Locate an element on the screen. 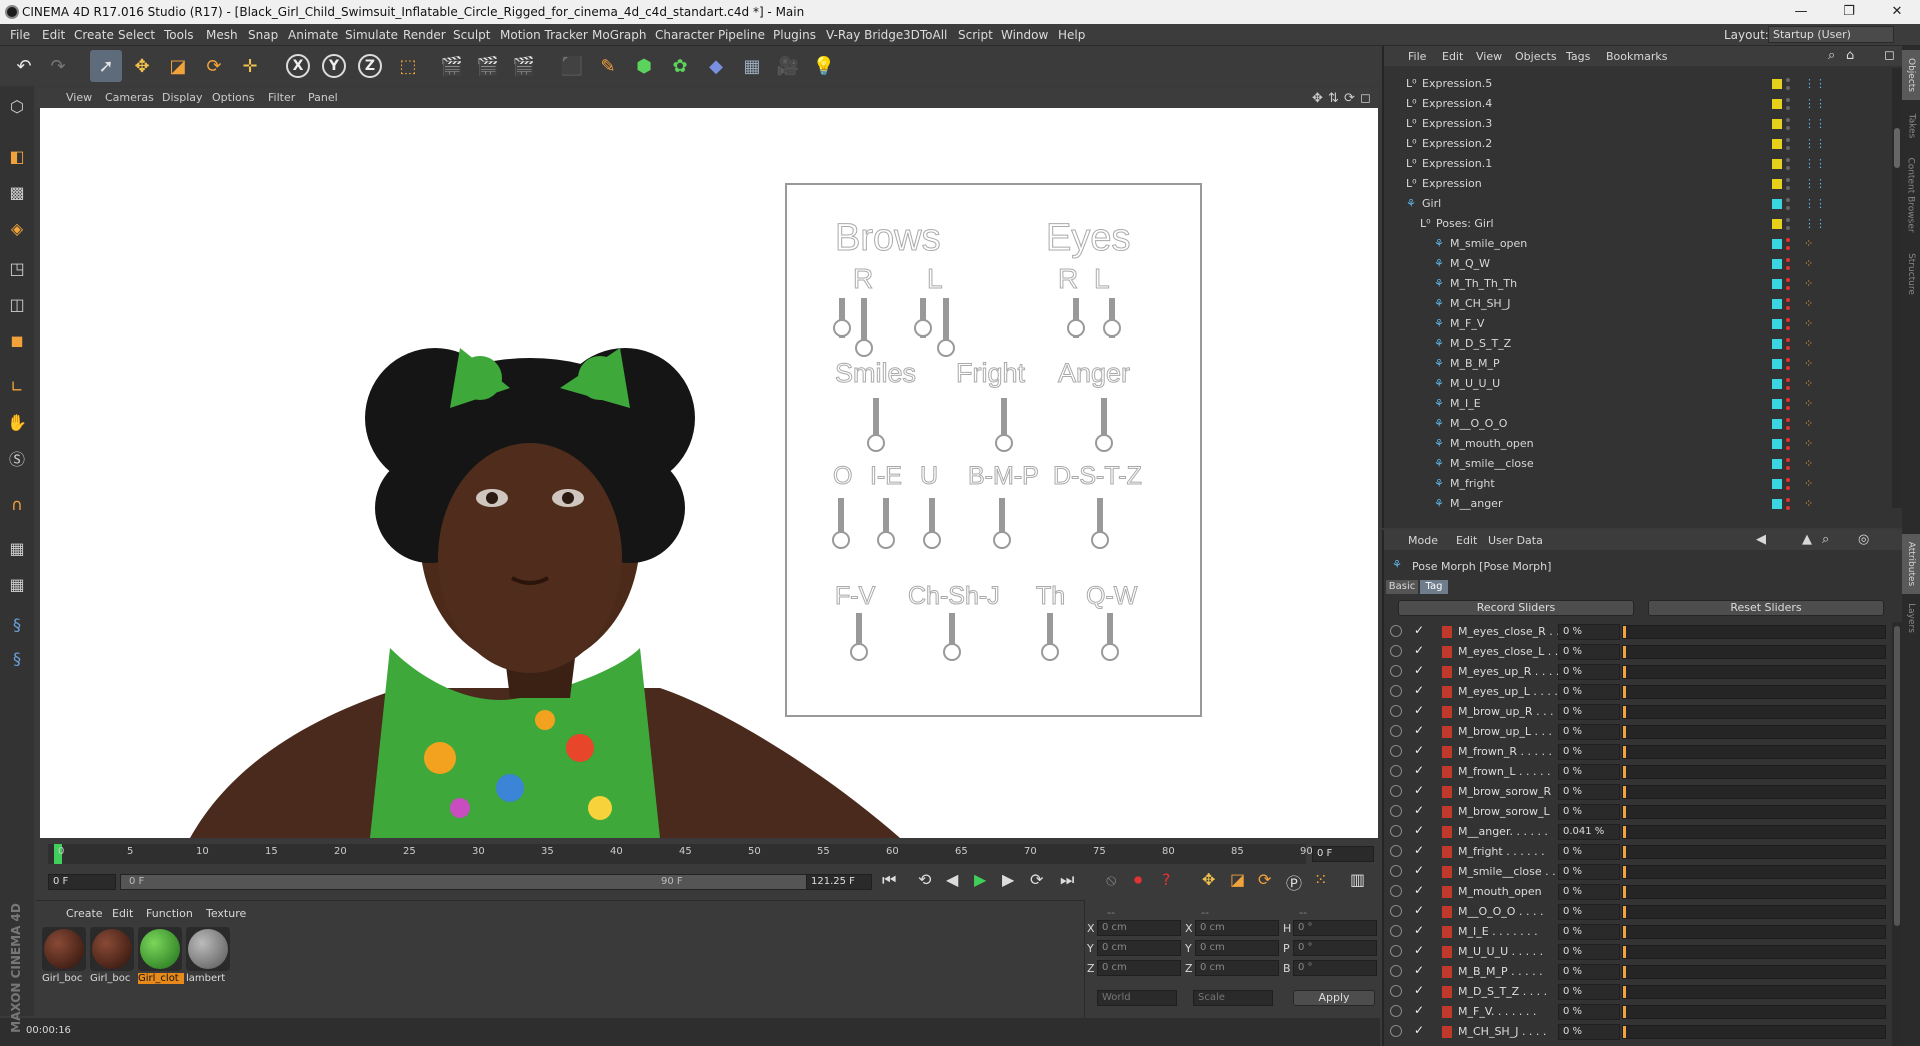 The width and height of the screenshot is (1920, 1046). texture-mode-icon: ▩ is located at coordinates (17, 192).